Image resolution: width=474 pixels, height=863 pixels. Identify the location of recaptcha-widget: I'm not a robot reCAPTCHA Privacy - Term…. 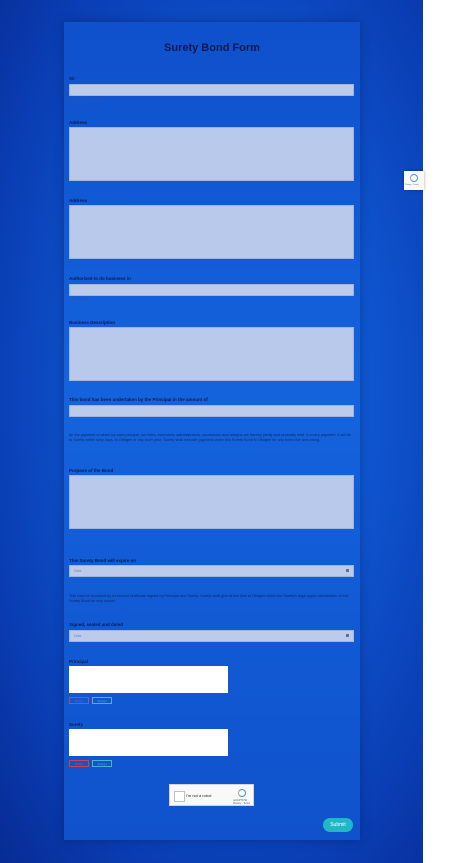
(211, 795).